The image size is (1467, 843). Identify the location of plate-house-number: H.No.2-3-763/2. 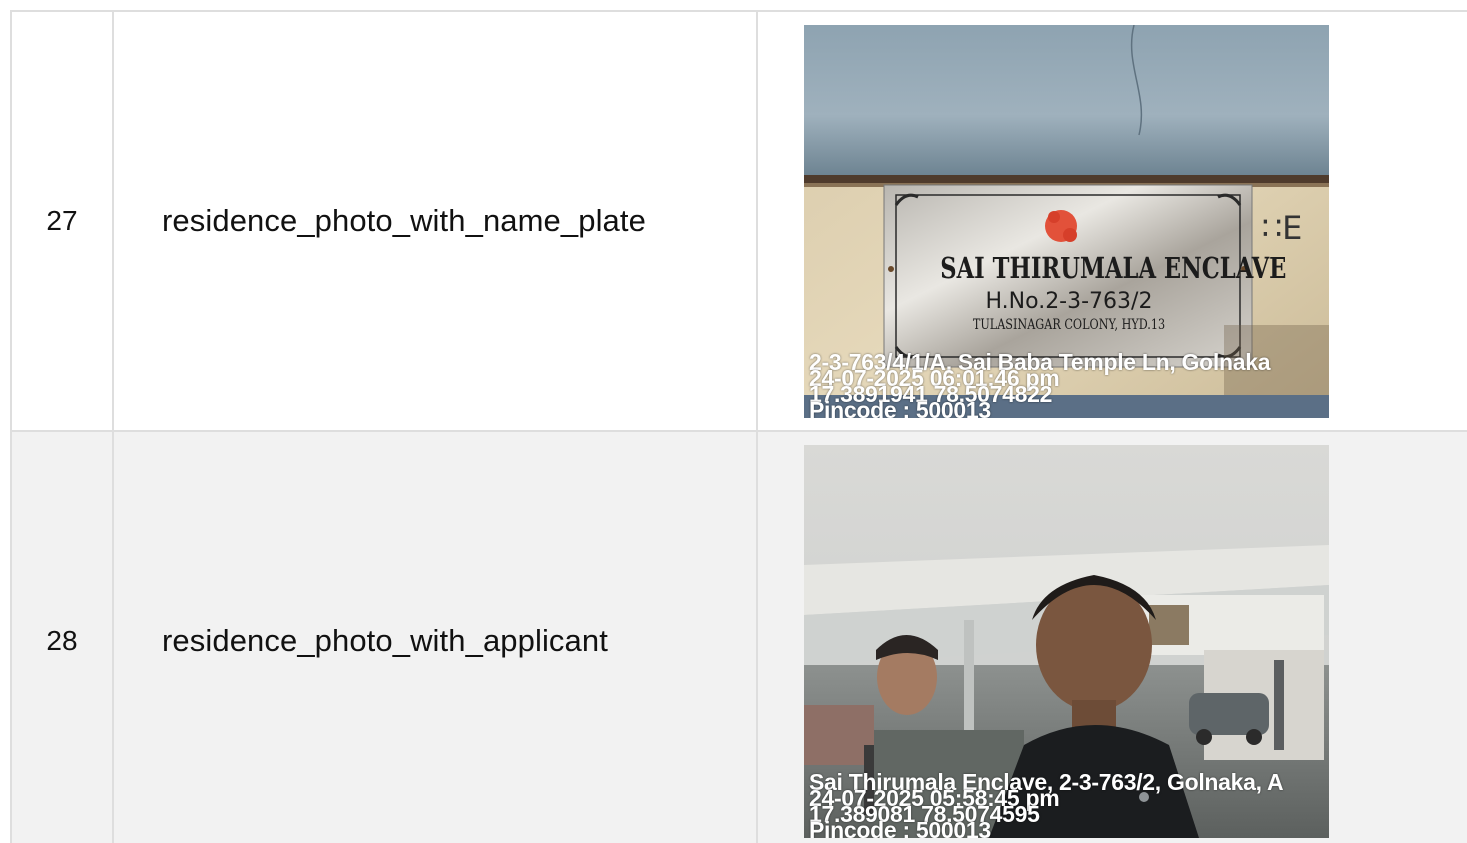
(1069, 301).